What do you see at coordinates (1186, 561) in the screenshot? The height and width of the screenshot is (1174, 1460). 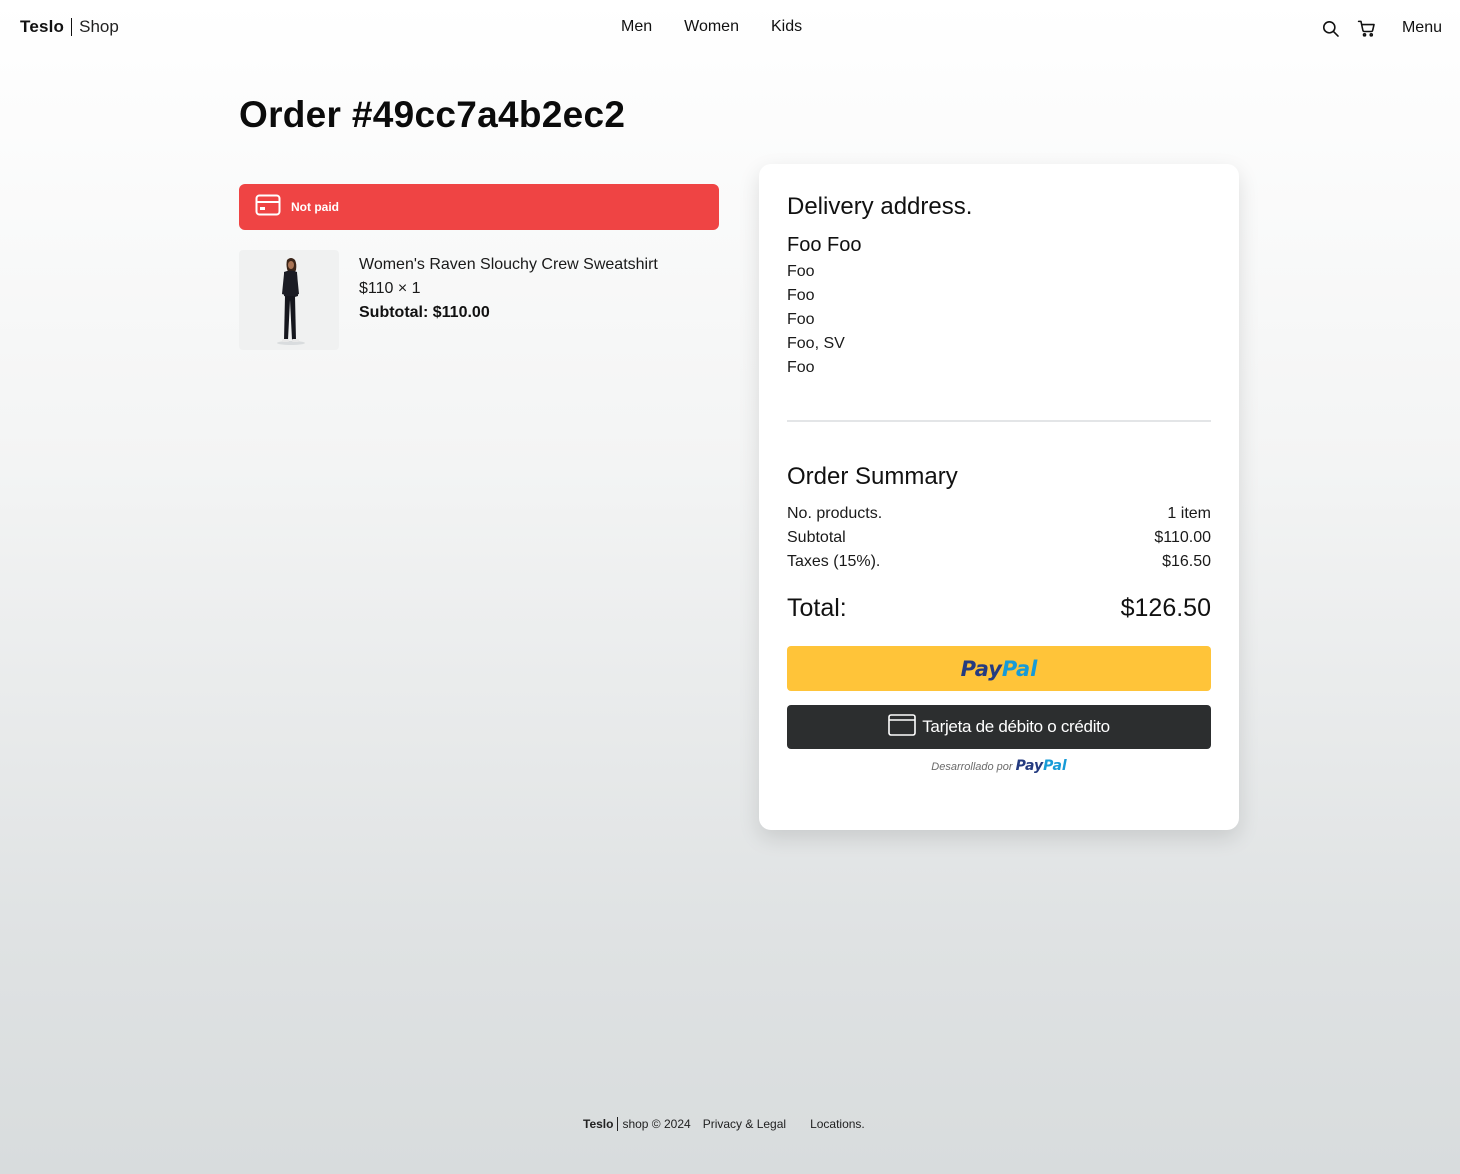 I see `summary-value: $16.50` at bounding box center [1186, 561].